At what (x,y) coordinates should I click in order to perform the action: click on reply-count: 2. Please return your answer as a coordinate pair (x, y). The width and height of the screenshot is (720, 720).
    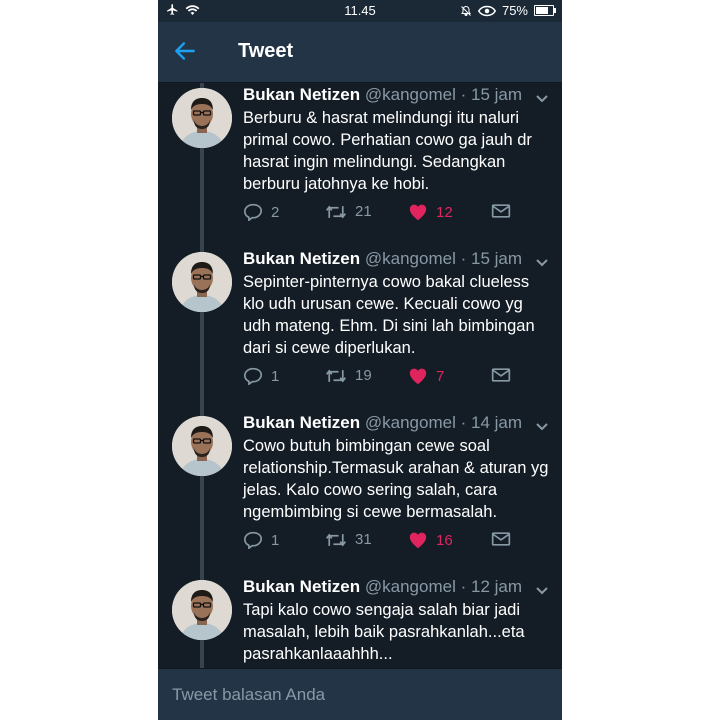
    Looking at the image, I should click on (275, 212).